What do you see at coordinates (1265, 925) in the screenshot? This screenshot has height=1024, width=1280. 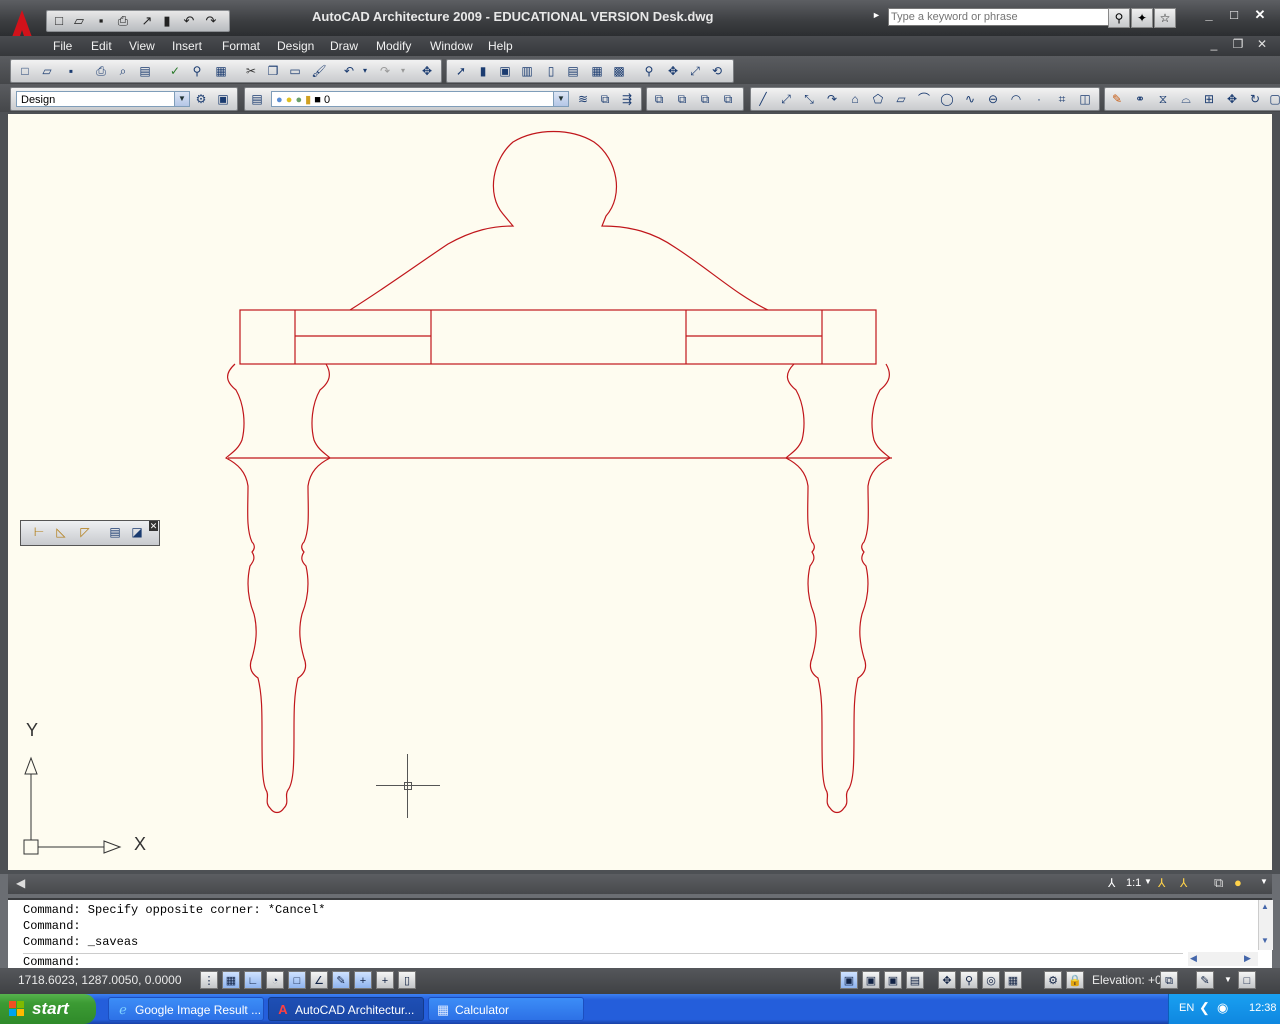 I see `command-scrollbar: ▲ ▼` at bounding box center [1265, 925].